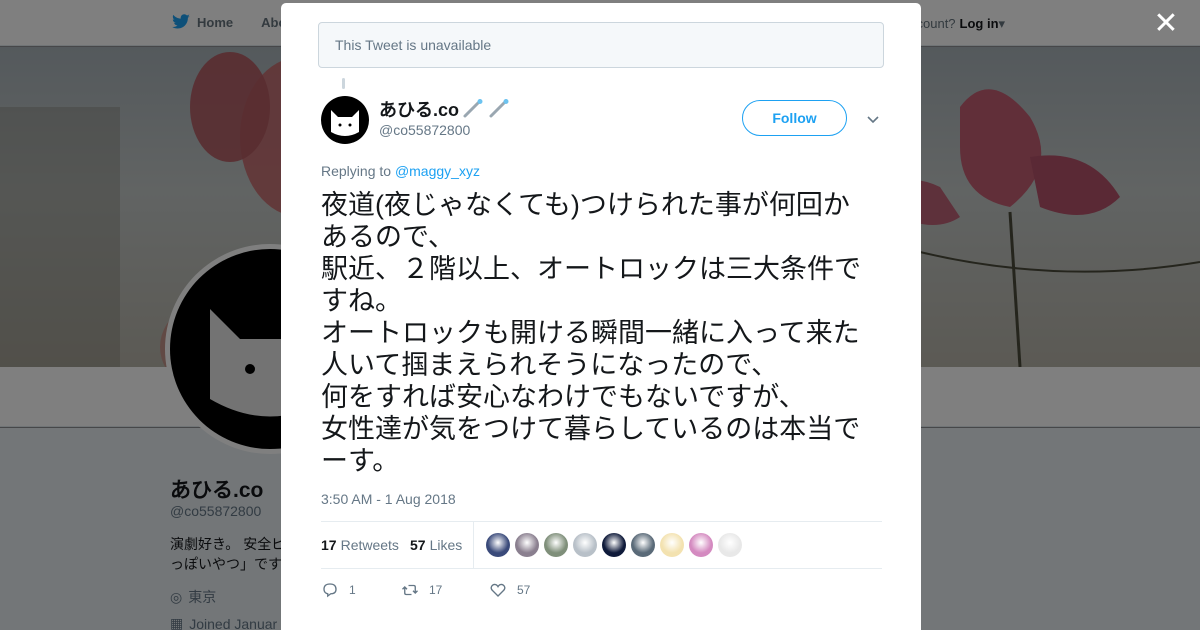 The height and width of the screenshot is (630, 1200). I want to click on tweet-timestamp: 3:50 AM - 1 Aug 2018, so click(388, 499).